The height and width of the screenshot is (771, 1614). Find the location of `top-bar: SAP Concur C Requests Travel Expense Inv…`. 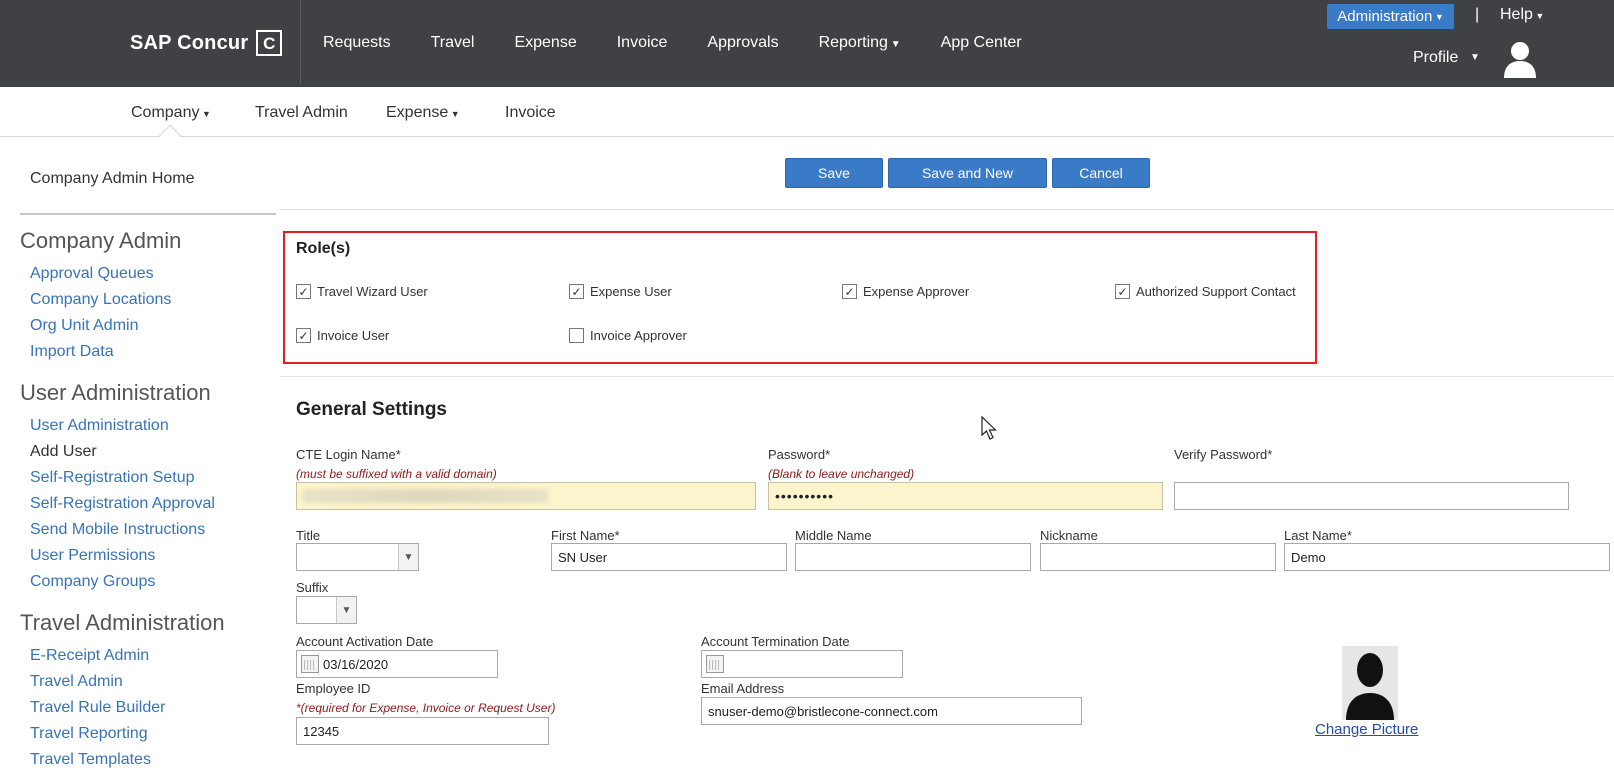

top-bar: SAP Concur C Requests Travel Expense Inv… is located at coordinates (807, 43).